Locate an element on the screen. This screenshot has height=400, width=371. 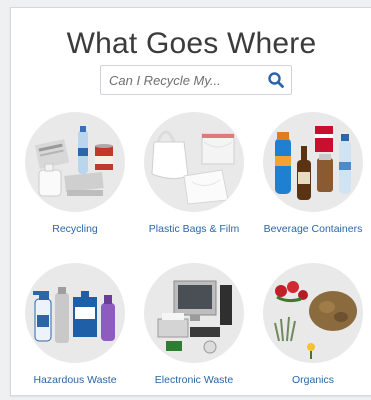
category-plastic-bags-film: Plastic Bags & Film is located at coordinates (194, 177).